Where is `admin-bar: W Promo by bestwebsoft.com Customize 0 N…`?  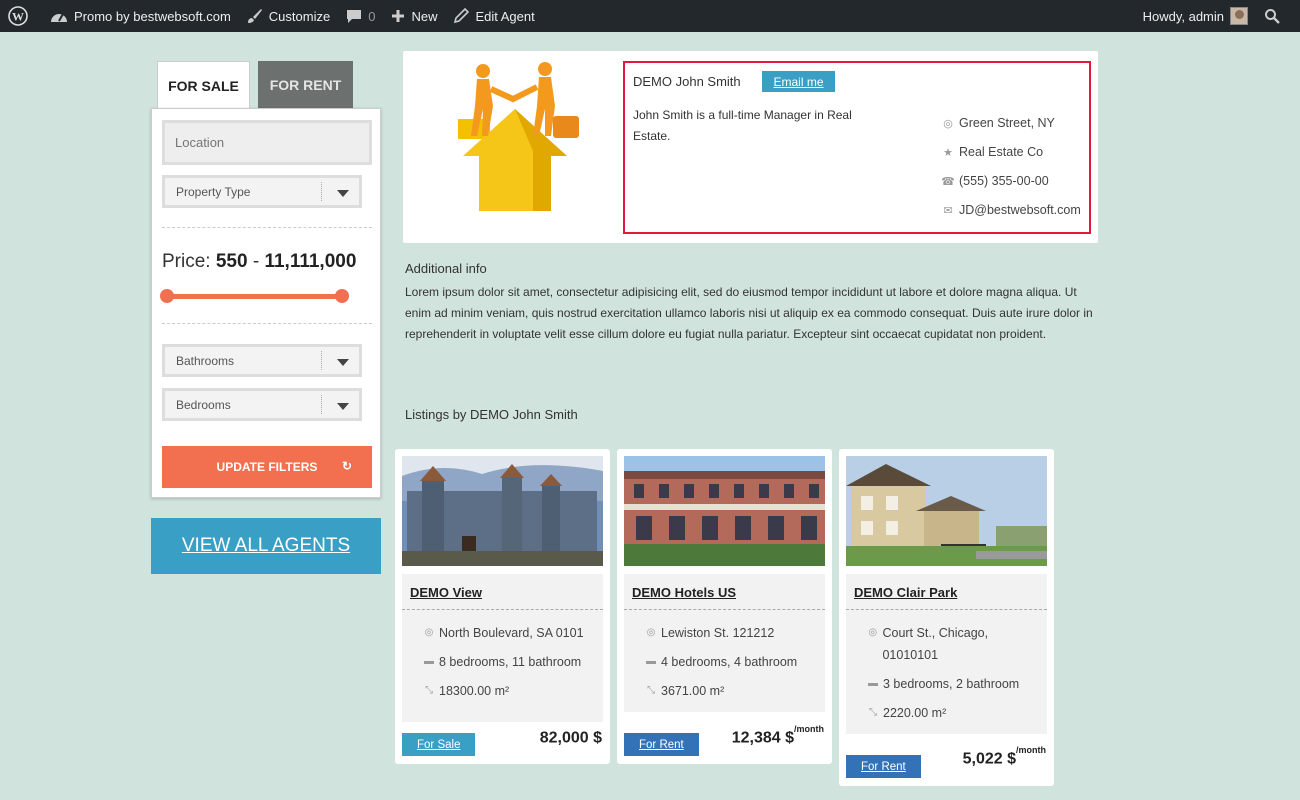 admin-bar: W Promo by bestwebsoft.com Customize 0 N… is located at coordinates (650, 16).